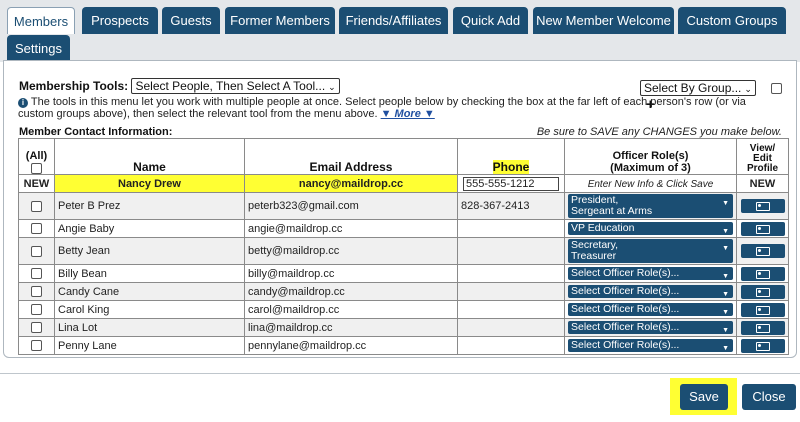  Describe the element at coordinates (120, 20) in the screenshot. I see `tab-prospects: Prospects` at that location.